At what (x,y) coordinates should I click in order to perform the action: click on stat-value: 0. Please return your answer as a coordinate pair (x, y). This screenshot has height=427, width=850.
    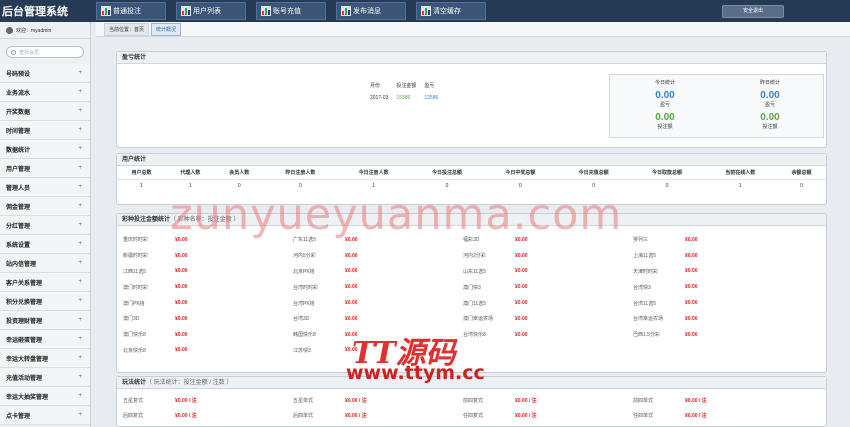
    Looking at the image, I should click on (667, 186).